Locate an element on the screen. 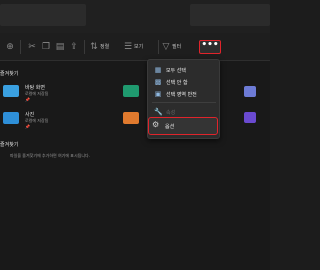 This screenshot has height=270, width=320. menu-item-options: ⚙ 옵션 is located at coordinates (183, 126).